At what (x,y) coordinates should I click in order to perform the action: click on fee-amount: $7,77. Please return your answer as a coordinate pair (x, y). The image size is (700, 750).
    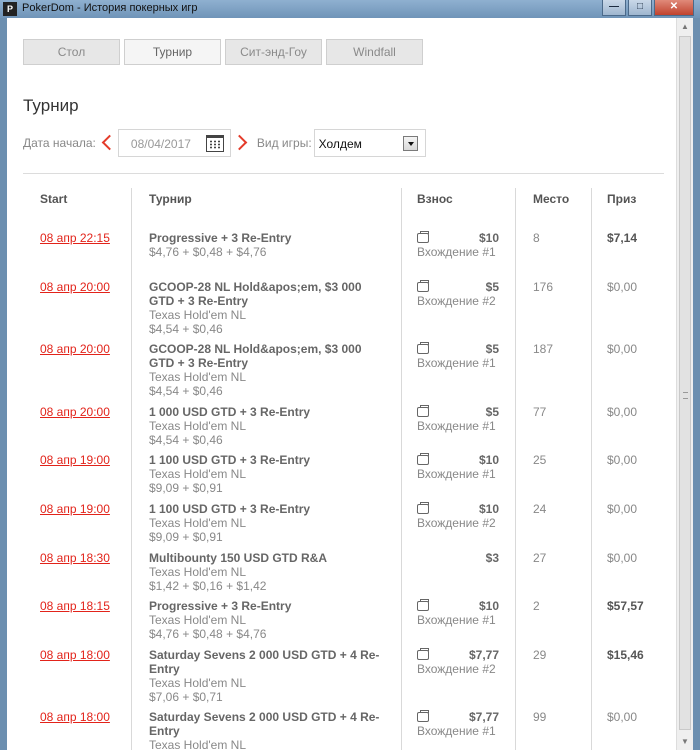
    Looking at the image, I should click on (483, 717).